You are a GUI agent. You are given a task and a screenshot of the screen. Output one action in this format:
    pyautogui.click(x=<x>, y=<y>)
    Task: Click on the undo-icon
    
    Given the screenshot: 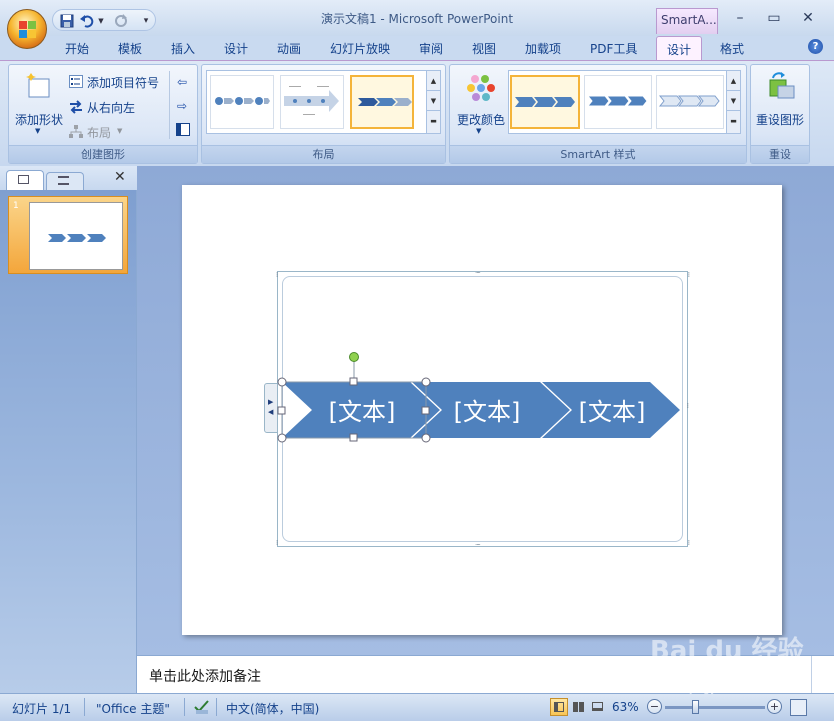 What is the action you would take?
    pyautogui.click(x=87, y=21)
    